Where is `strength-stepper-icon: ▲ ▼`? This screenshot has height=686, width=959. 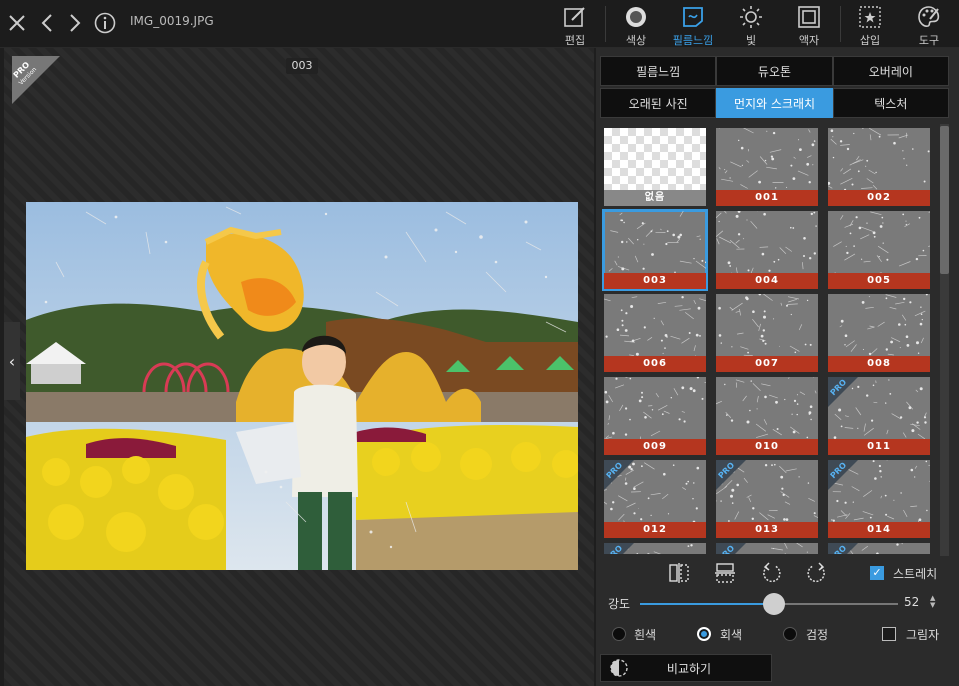
strength-stepper-icon: ▲ ▼ is located at coordinates (932, 602).